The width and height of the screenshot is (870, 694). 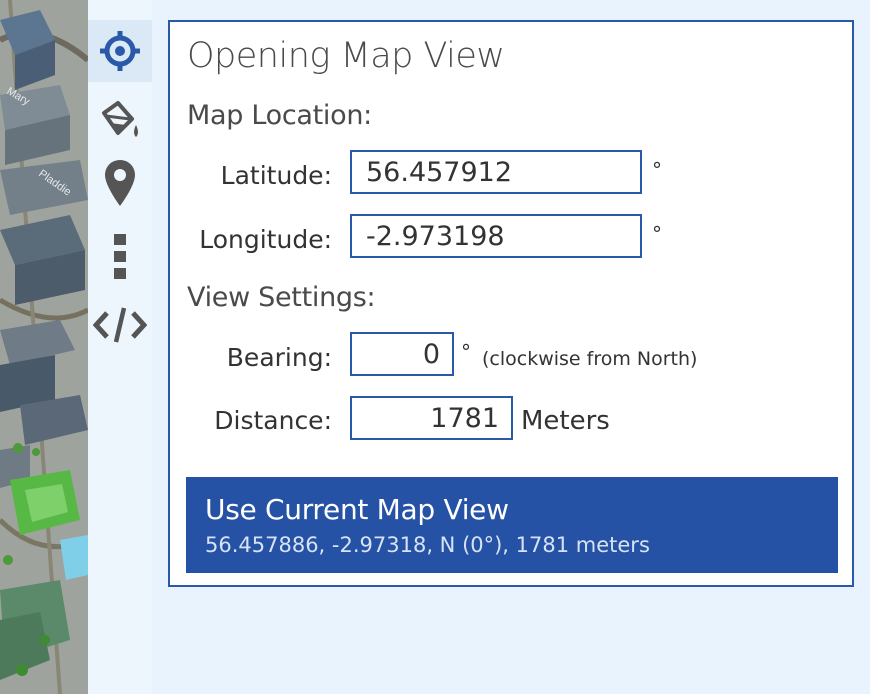 What do you see at coordinates (402, 354) in the screenshot?
I see `bearing-input` at bounding box center [402, 354].